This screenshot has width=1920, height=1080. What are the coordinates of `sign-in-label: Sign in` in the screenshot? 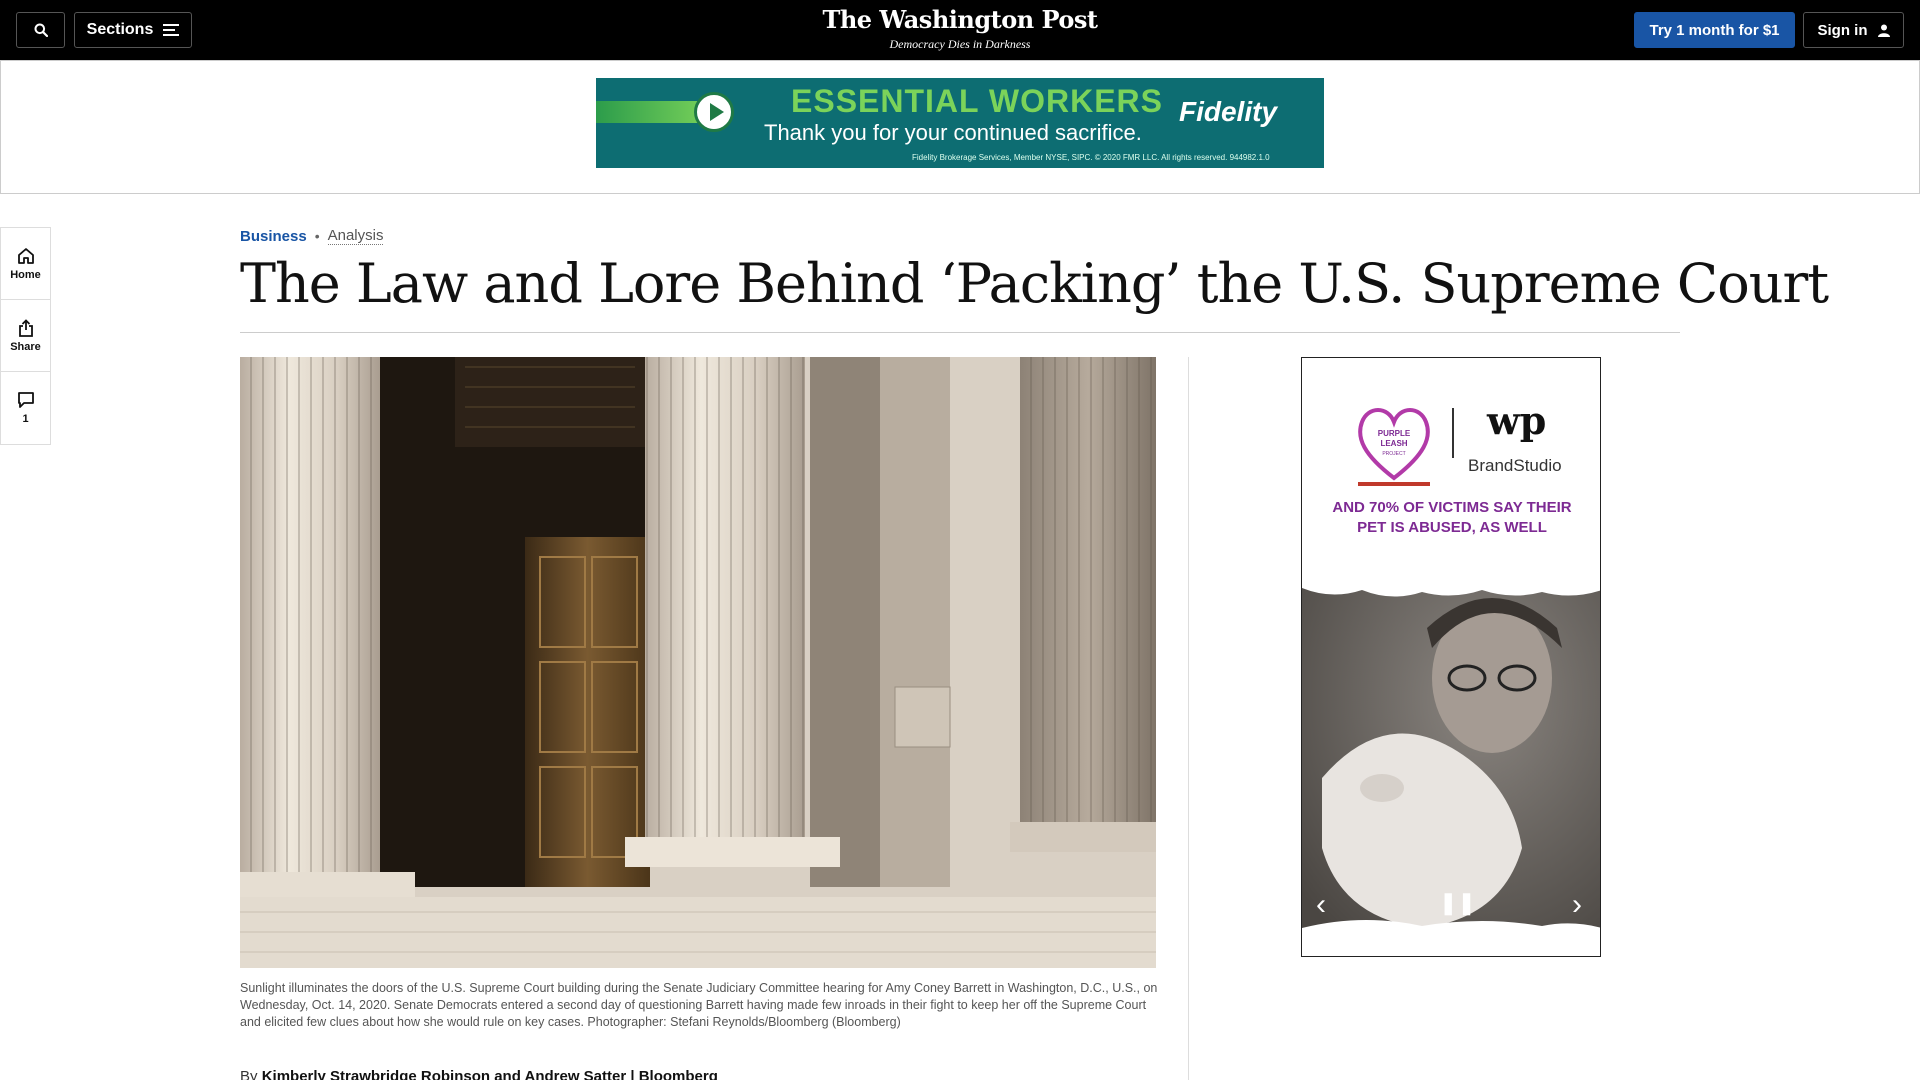 It's located at (1842, 30).